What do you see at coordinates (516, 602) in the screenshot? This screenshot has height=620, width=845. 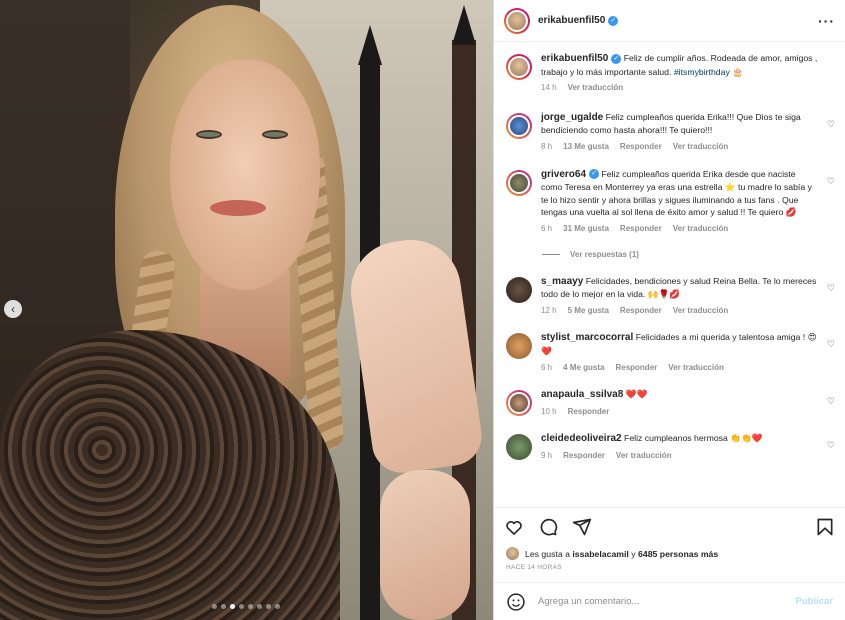 I see `emoji-icon` at bounding box center [516, 602].